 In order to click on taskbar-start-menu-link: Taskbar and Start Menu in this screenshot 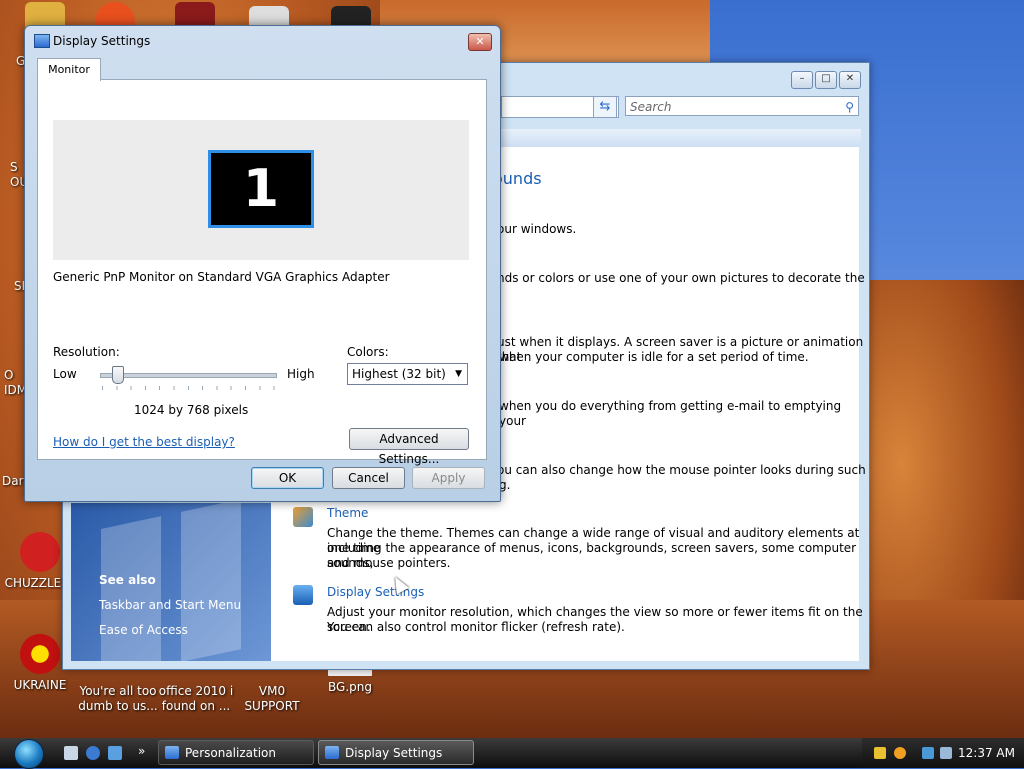, I will do `click(170, 605)`.